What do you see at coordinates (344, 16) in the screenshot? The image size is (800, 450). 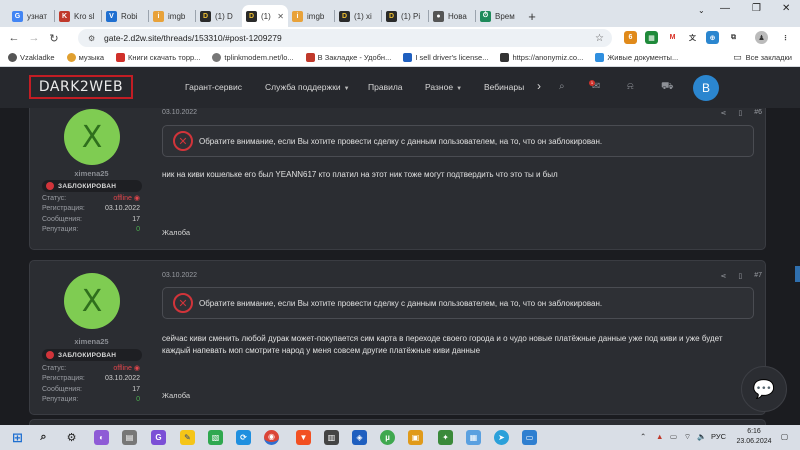 I see `tab-favicon: D` at bounding box center [344, 16].